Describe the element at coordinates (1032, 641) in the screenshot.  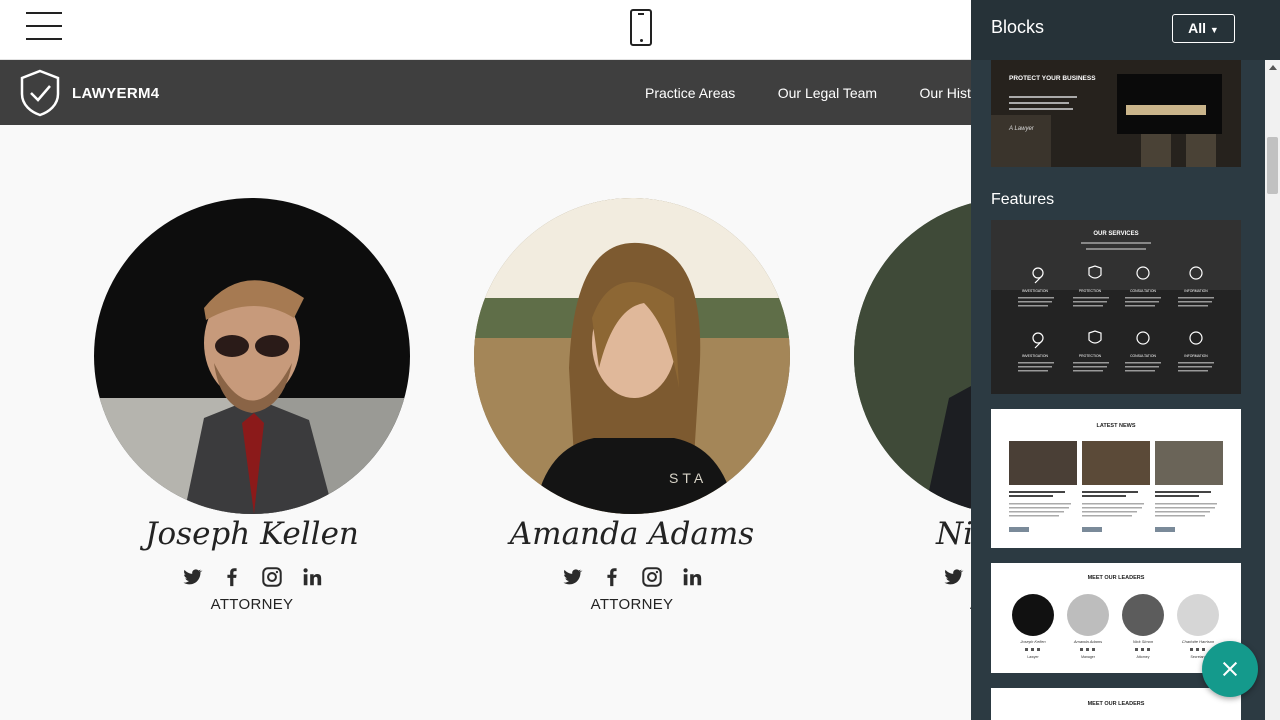
I see `block-leader-name: Joseph Kellen` at that location.